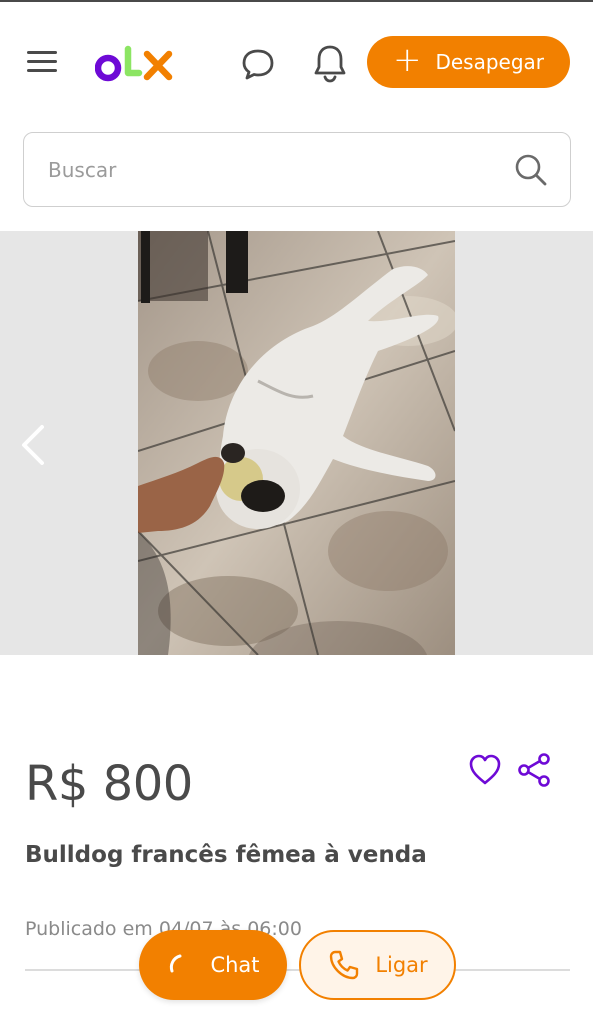  Describe the element at coordinates (407, 60) in the screenshot. I see `plus-icon: +` at that location.